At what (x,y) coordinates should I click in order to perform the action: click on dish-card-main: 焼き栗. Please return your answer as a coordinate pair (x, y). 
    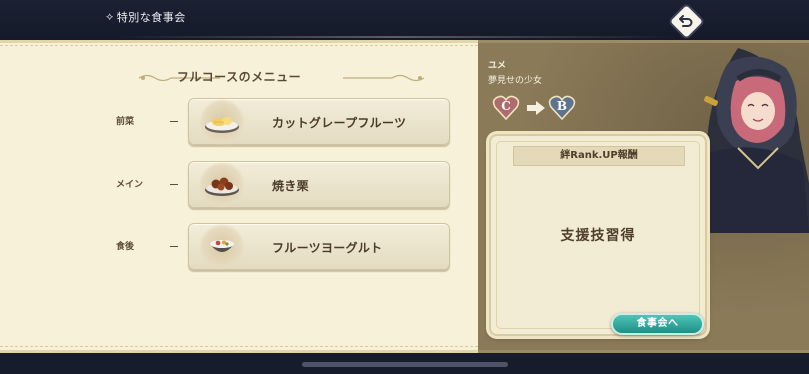
    Looking at the image, I should click on (319, 184).